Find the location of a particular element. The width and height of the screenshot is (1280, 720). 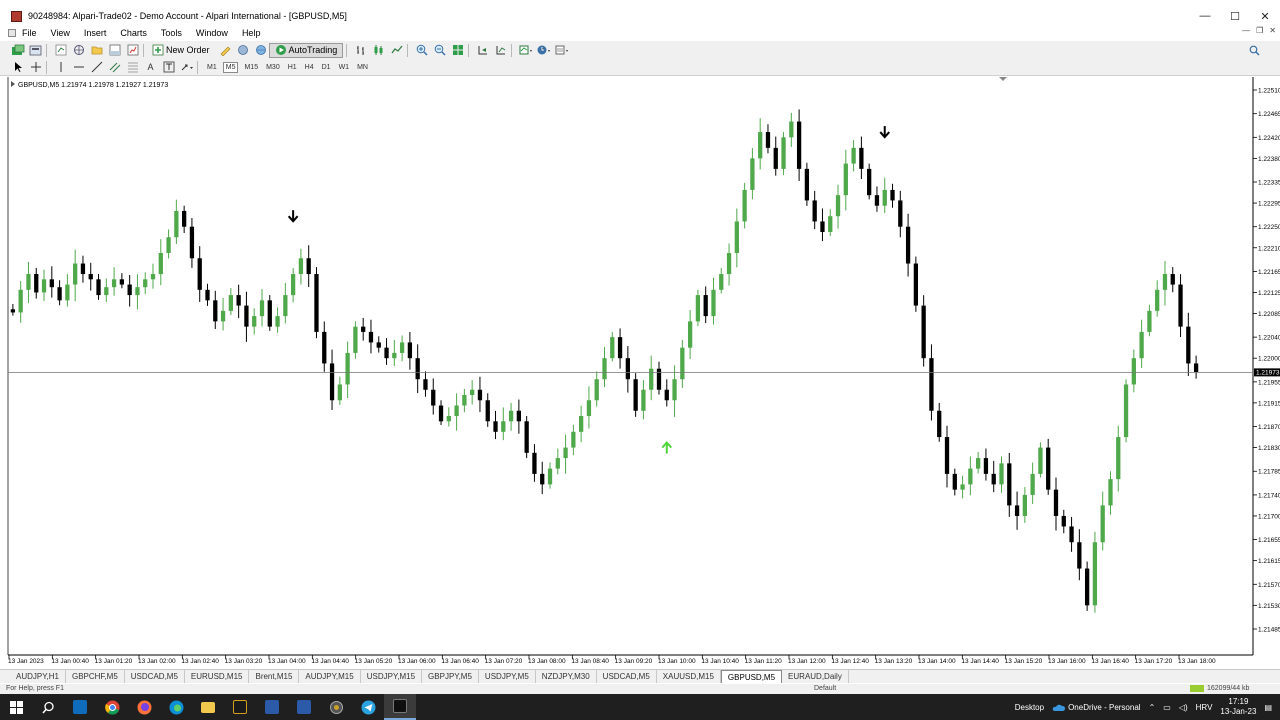

tab-brent-m15: Brent,M15 is located at coordinates (274, 676).